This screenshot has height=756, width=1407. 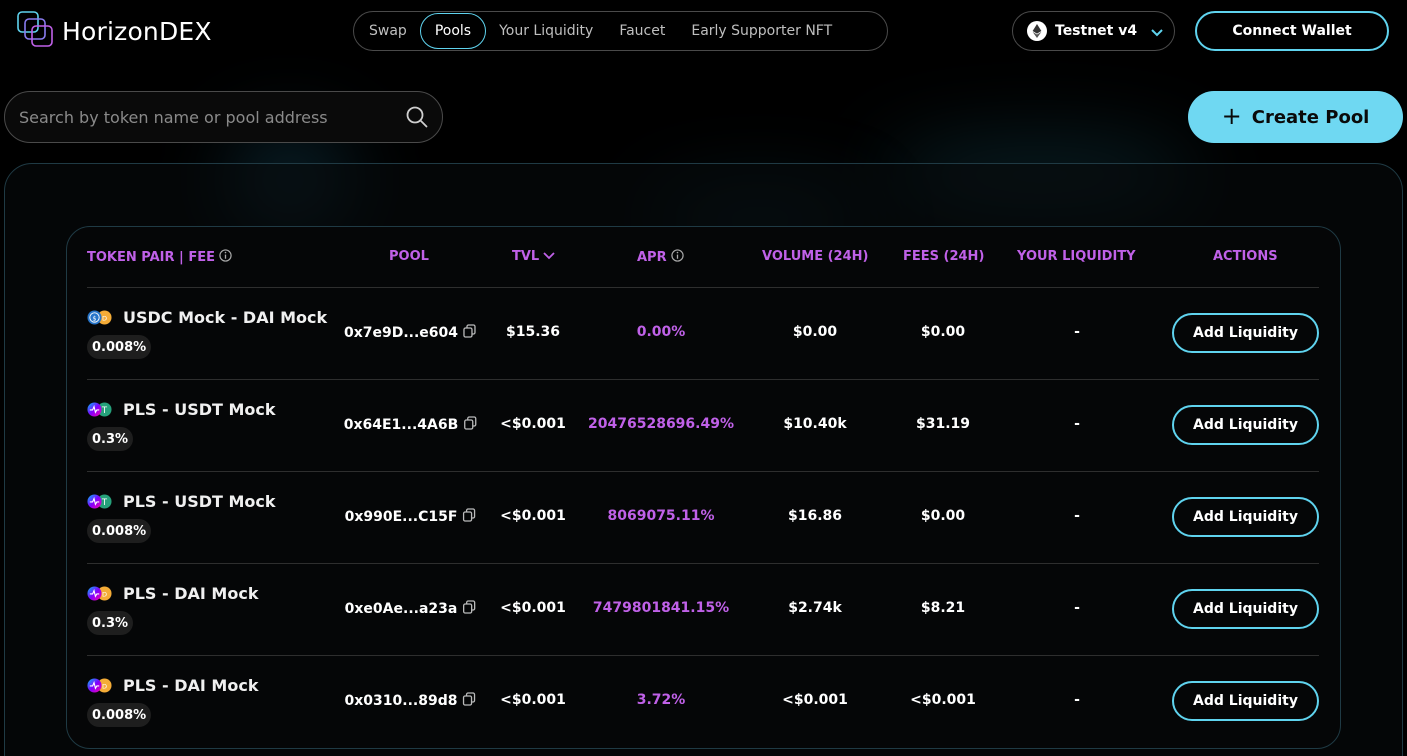 What do you see at coordinates (661, 332) in the screenshot?
I see `apr-value: 0.00%` at bounding box center [661, 332].